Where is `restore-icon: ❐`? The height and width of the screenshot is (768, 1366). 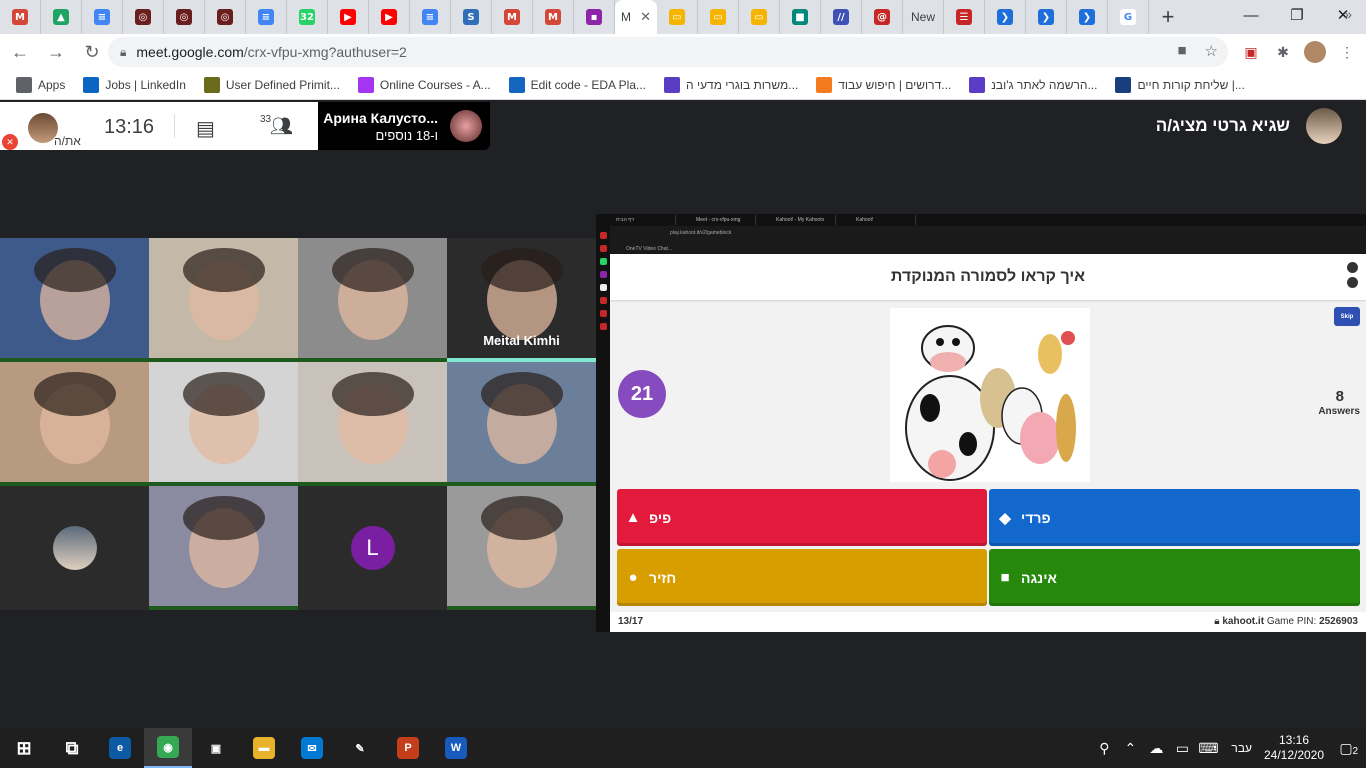 restore-icon: ❐ is located at coordinates (1297, 15).